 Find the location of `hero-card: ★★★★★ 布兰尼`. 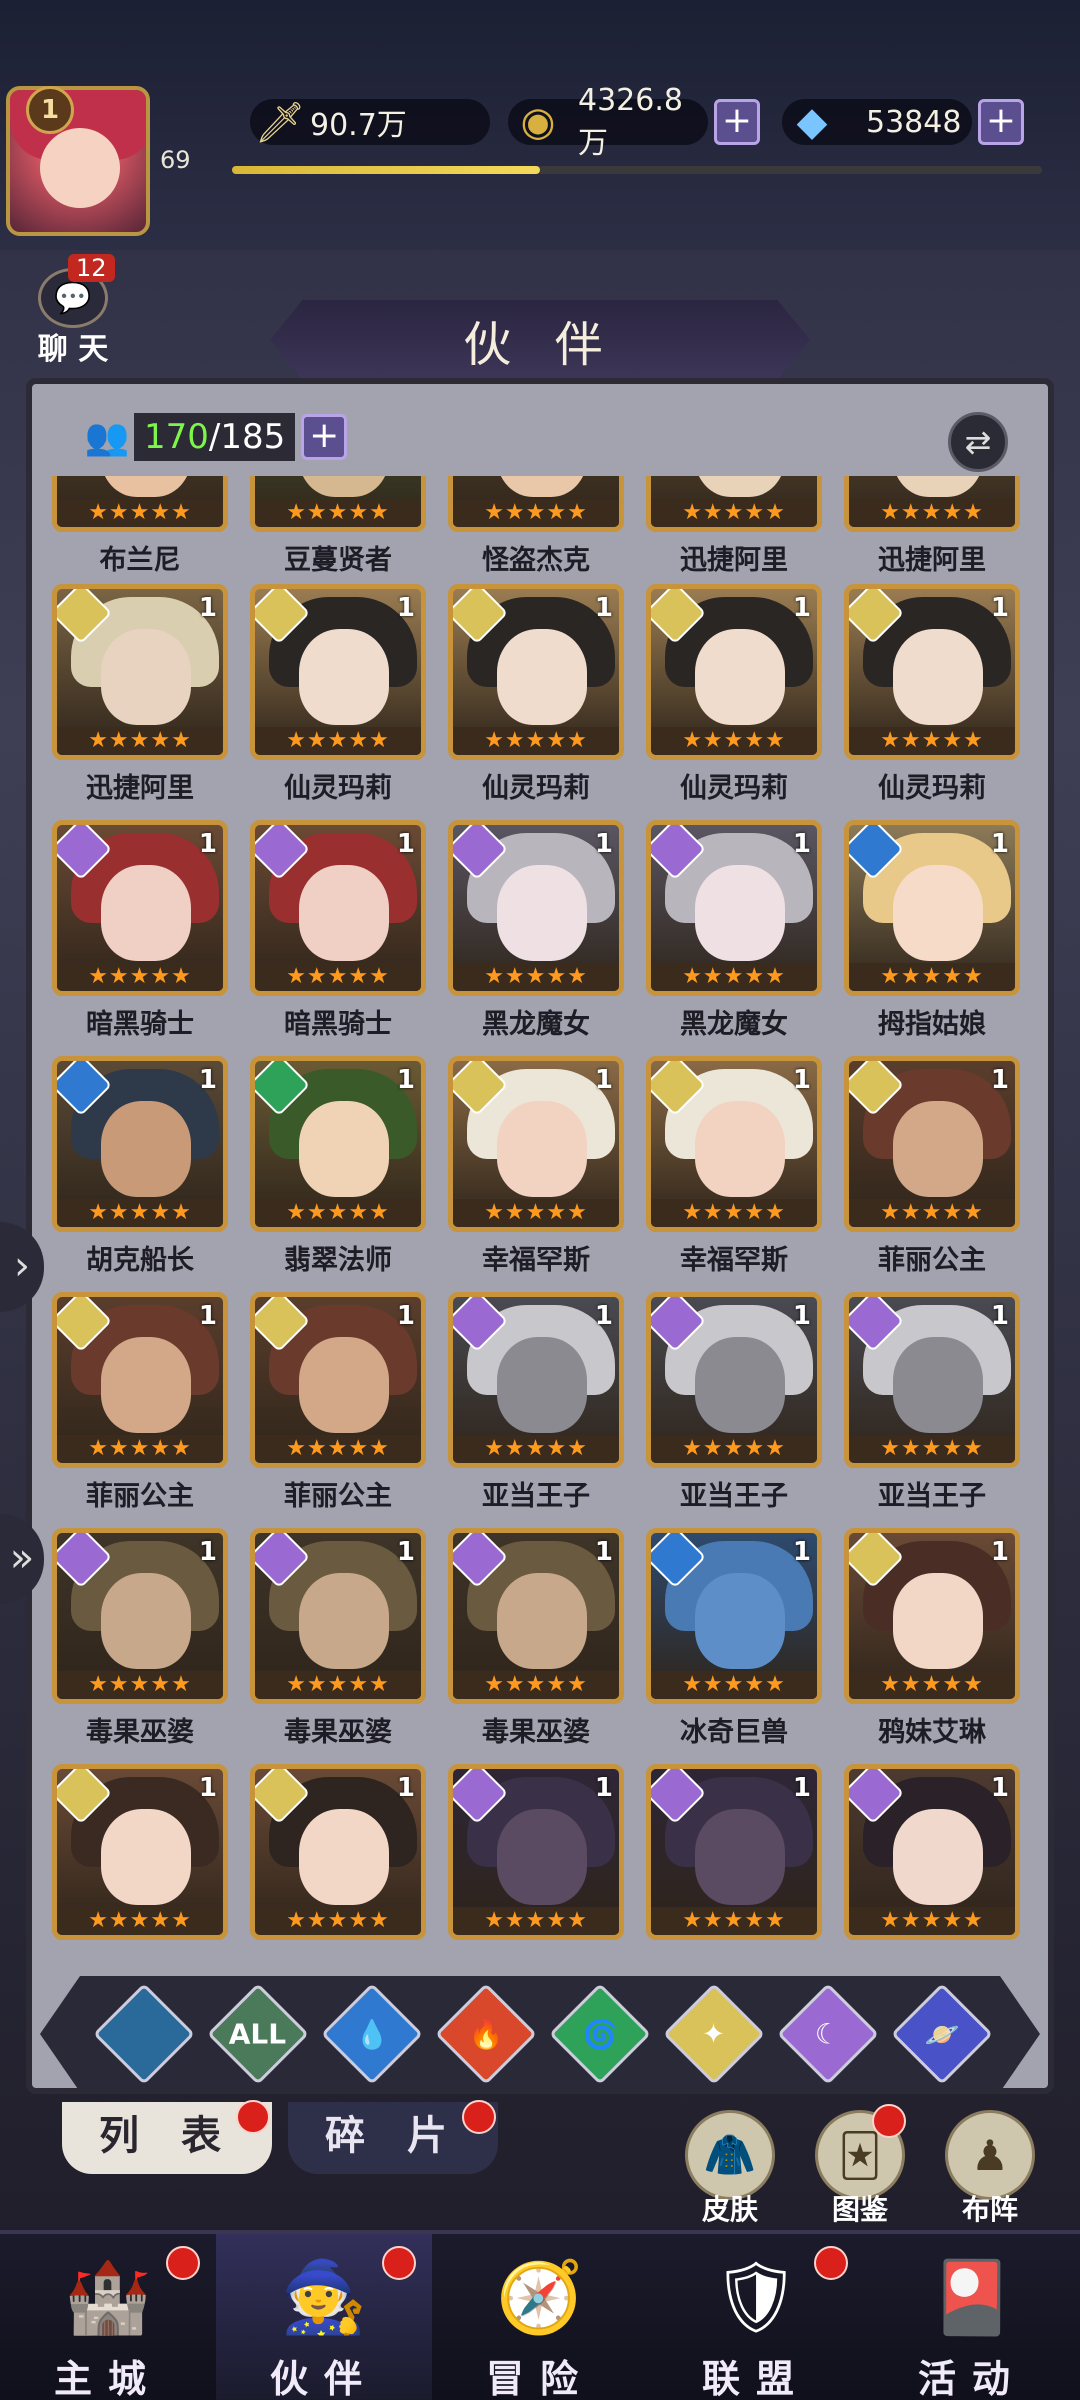

hero-card: ★★★★★ 布兰尼 is located at coordinates (140, 526).